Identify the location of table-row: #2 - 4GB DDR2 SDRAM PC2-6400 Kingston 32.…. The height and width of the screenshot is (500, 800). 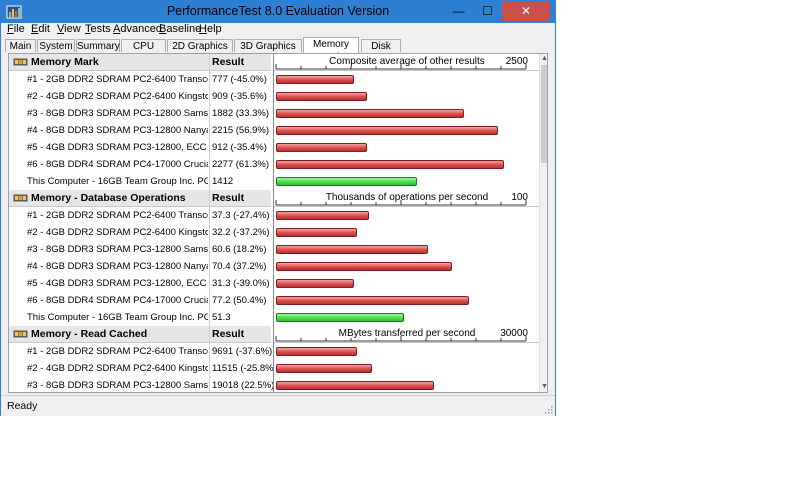
(140, 232).